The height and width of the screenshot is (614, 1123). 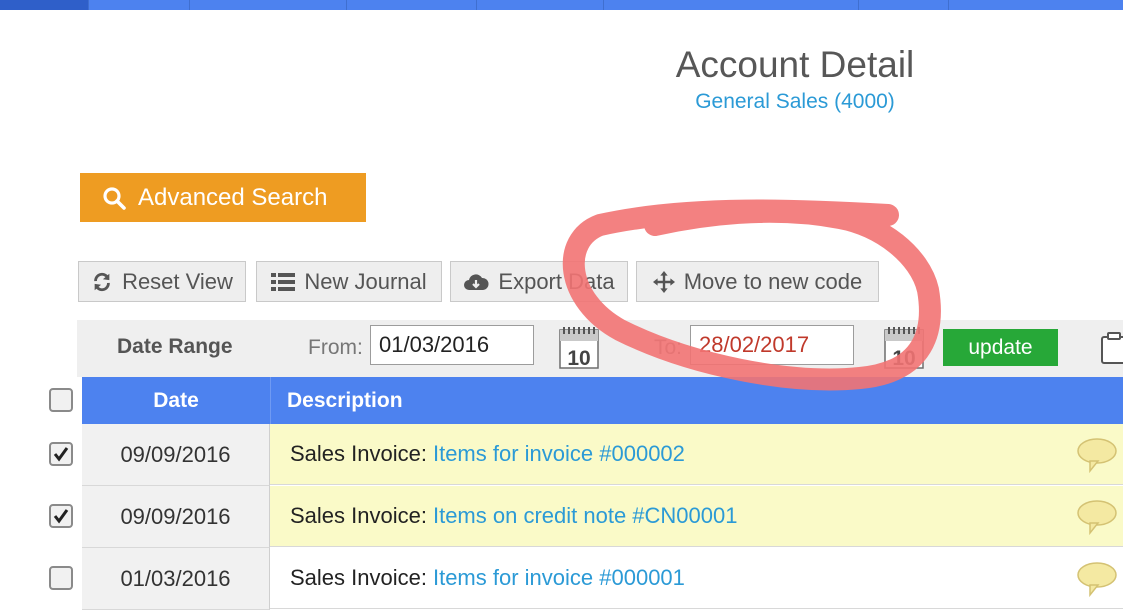 I want to click on from-calendar-icon: 10, so click(x=579, y=347).